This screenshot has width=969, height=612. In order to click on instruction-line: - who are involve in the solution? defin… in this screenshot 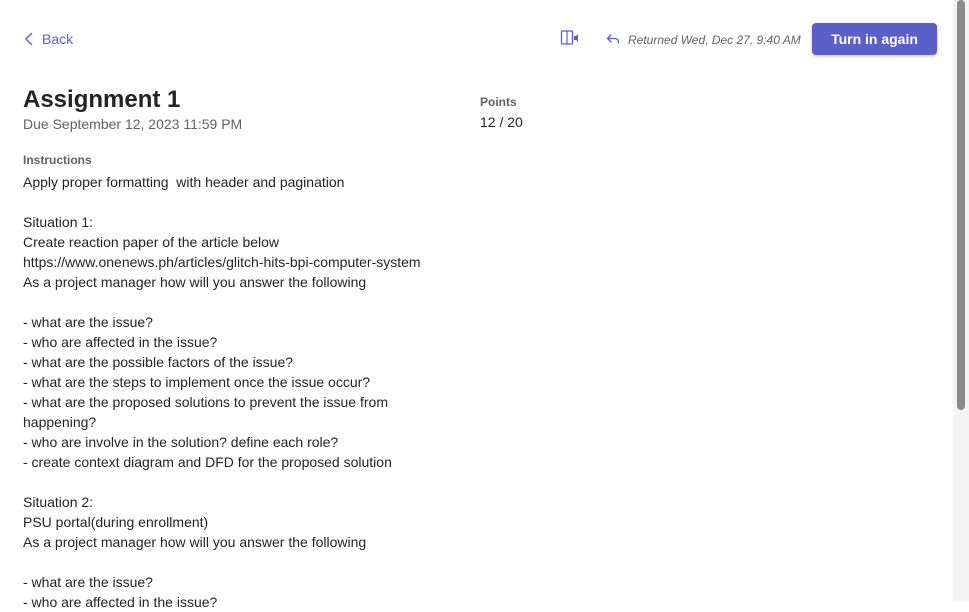, I will do `click(181, 442)`.